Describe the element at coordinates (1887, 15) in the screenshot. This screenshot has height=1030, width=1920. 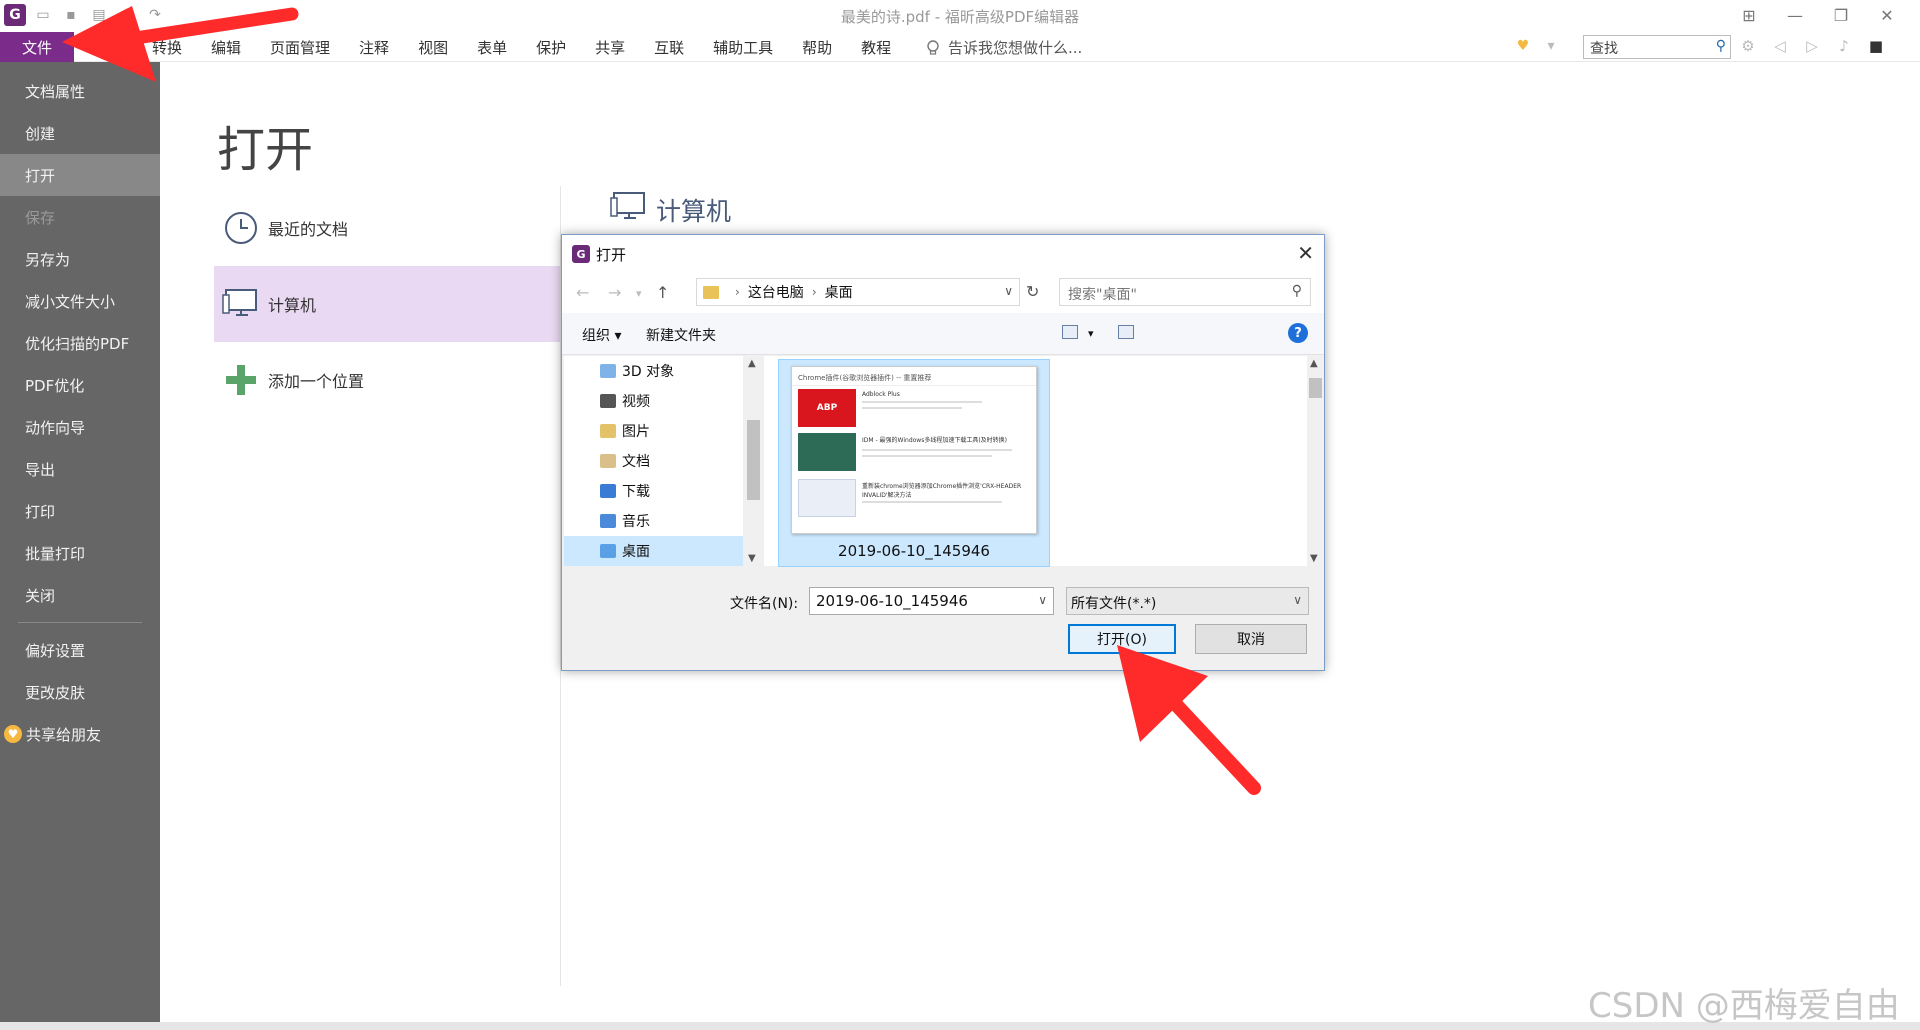
I see `close-window-button: ✕` at that location.